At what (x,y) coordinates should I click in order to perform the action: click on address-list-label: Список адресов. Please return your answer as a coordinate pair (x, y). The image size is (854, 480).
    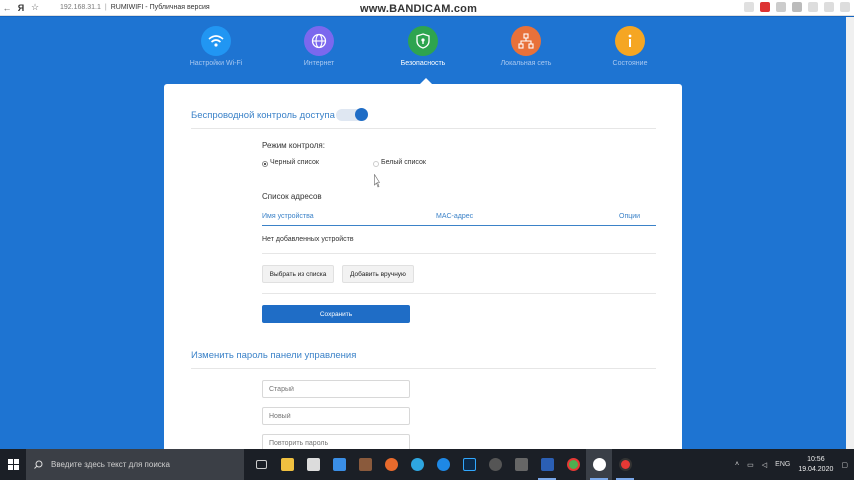
    Looking at the image, I should click on (292, 196).